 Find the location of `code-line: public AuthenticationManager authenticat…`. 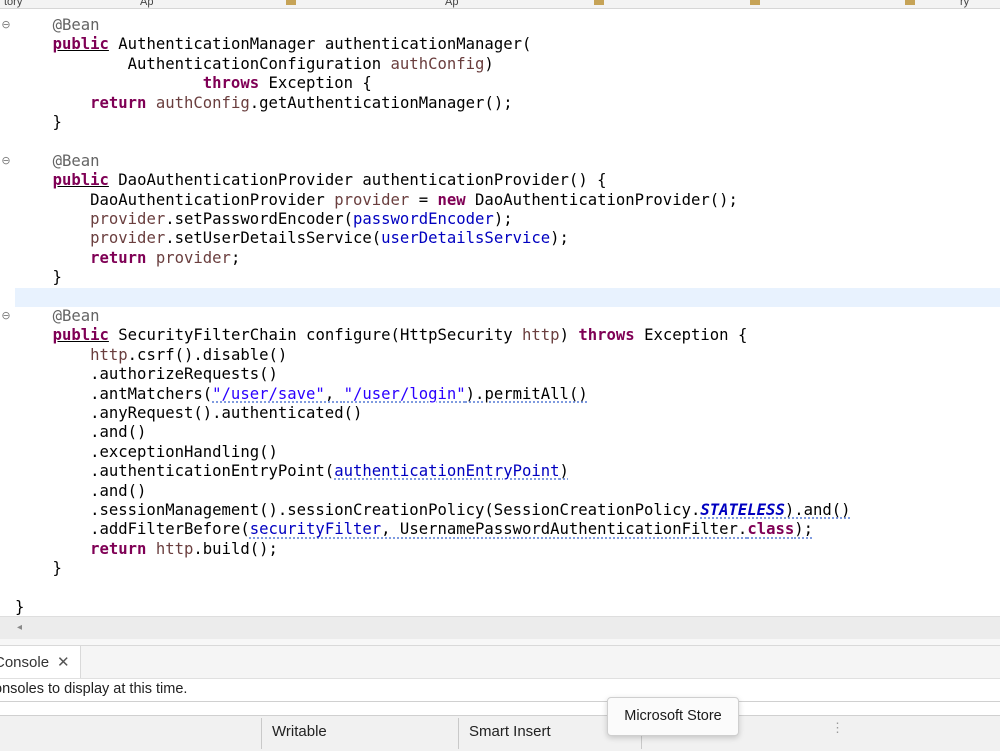

code-line: public AuthenticationManager authenticat… is located at coordinates (507, 44).